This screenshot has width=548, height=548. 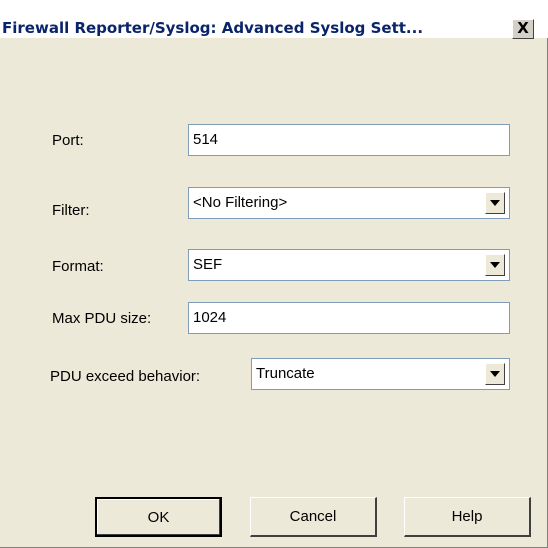 What do you see at coordinates (349, 203) in the screenshot?
I see `filter-select: <No Filtering>` at bounding box center [349, 203].